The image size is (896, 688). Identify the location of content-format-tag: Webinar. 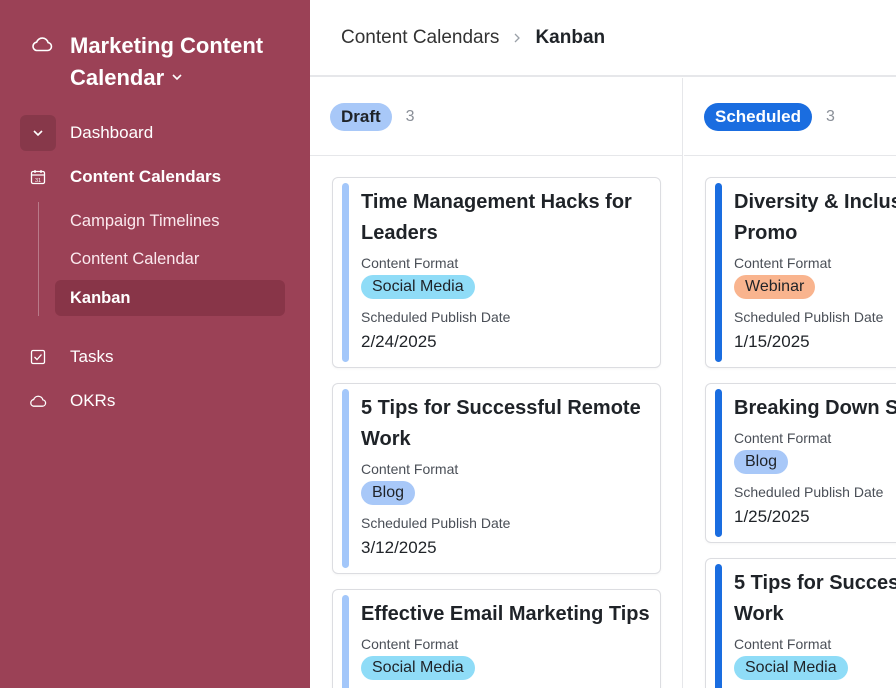
(775, 287).